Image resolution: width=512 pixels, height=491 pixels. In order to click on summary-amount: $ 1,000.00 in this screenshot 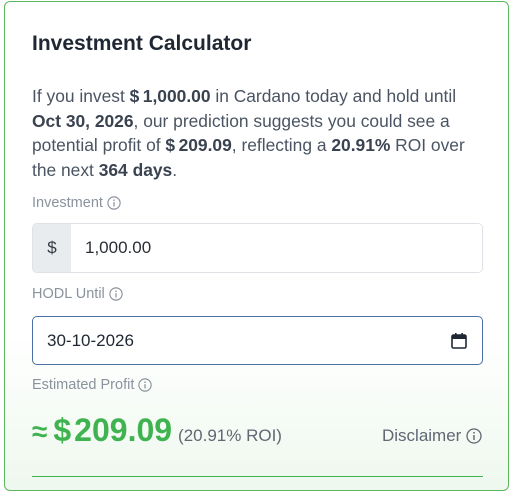, I will do `click(170, 96)`.